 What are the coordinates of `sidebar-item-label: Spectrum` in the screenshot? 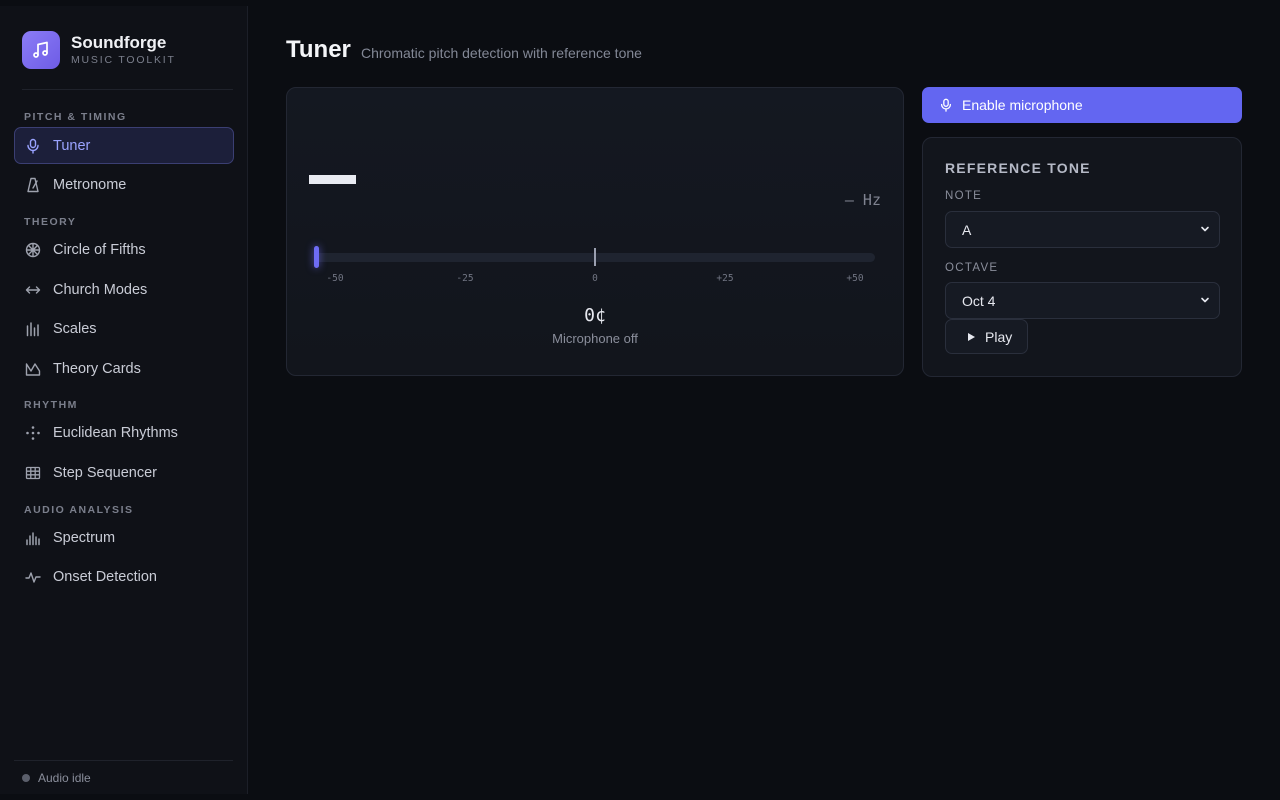 It's located at (84, 537).